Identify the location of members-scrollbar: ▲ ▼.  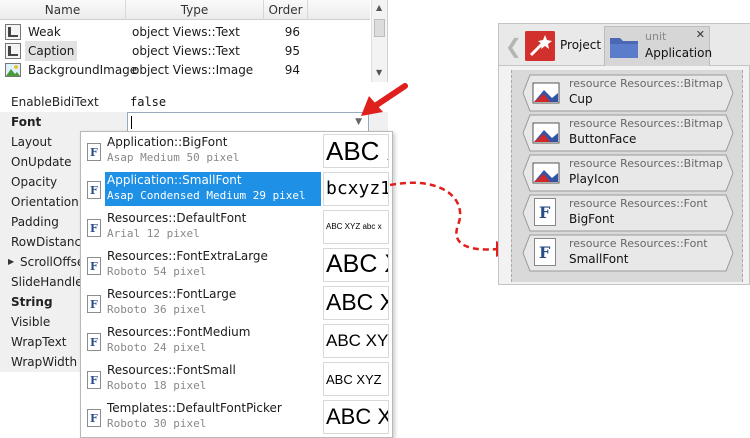
(379, 41).